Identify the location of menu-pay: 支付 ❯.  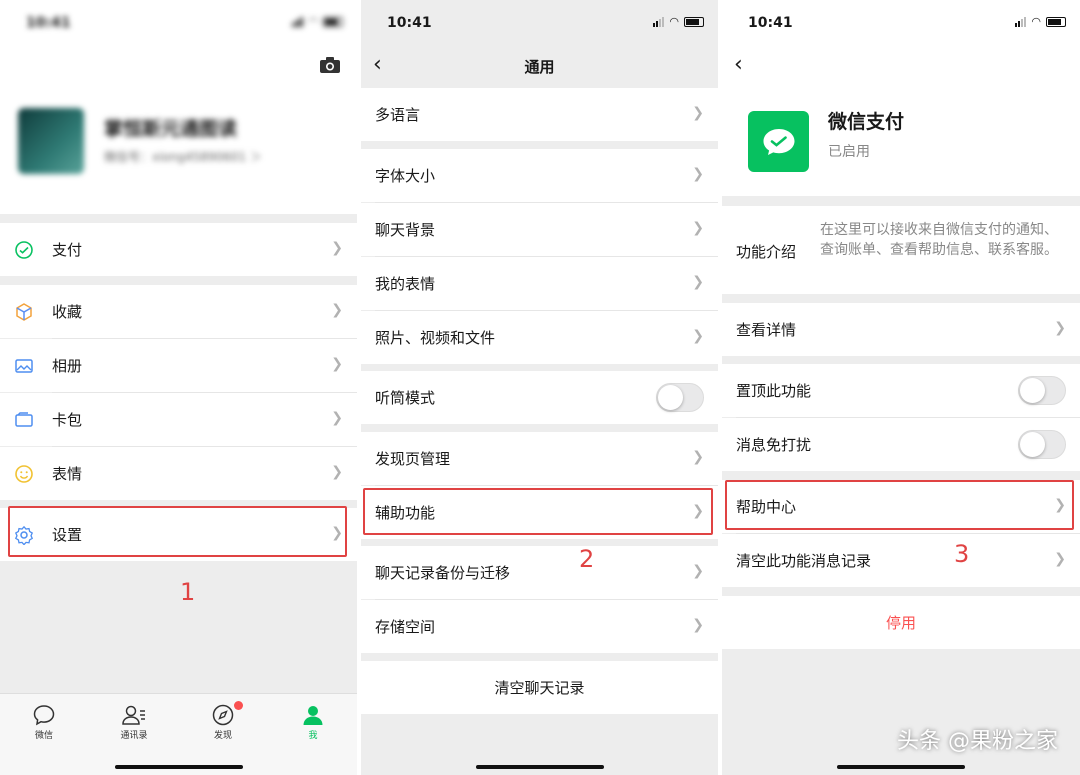
(178, 249).